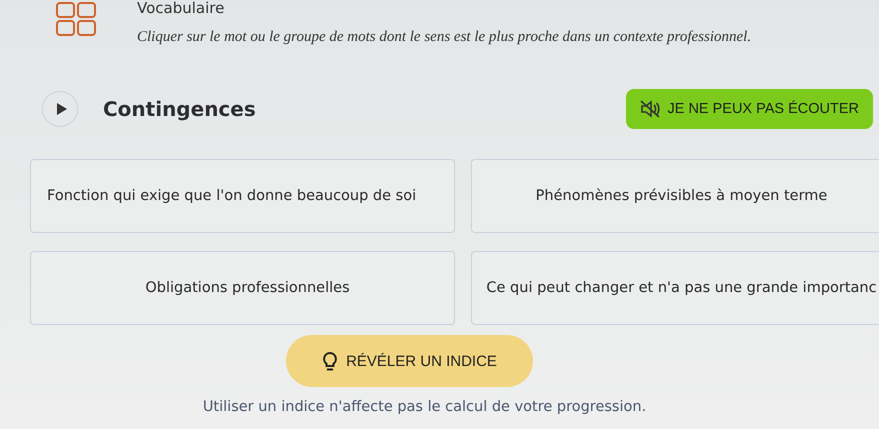  Describe the element at coordinates (675, 288) in the screenshot. I see `answer-option: Ce qui peut changer et n'a pas une grande importanc` at that location.